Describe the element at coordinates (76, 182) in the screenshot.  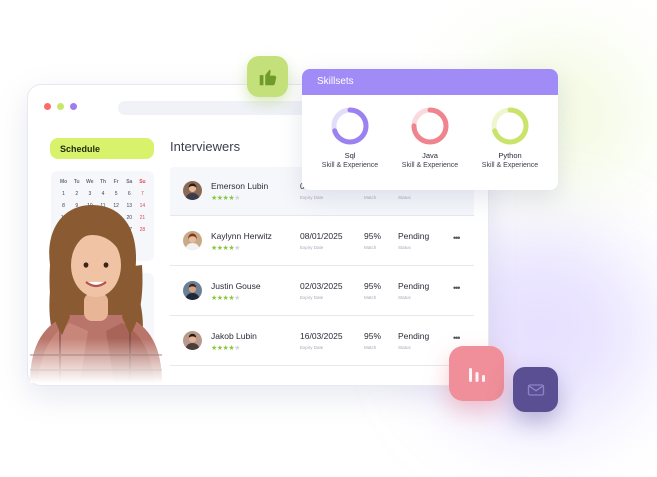
I see `calendar-weekday: Tu` at that location.